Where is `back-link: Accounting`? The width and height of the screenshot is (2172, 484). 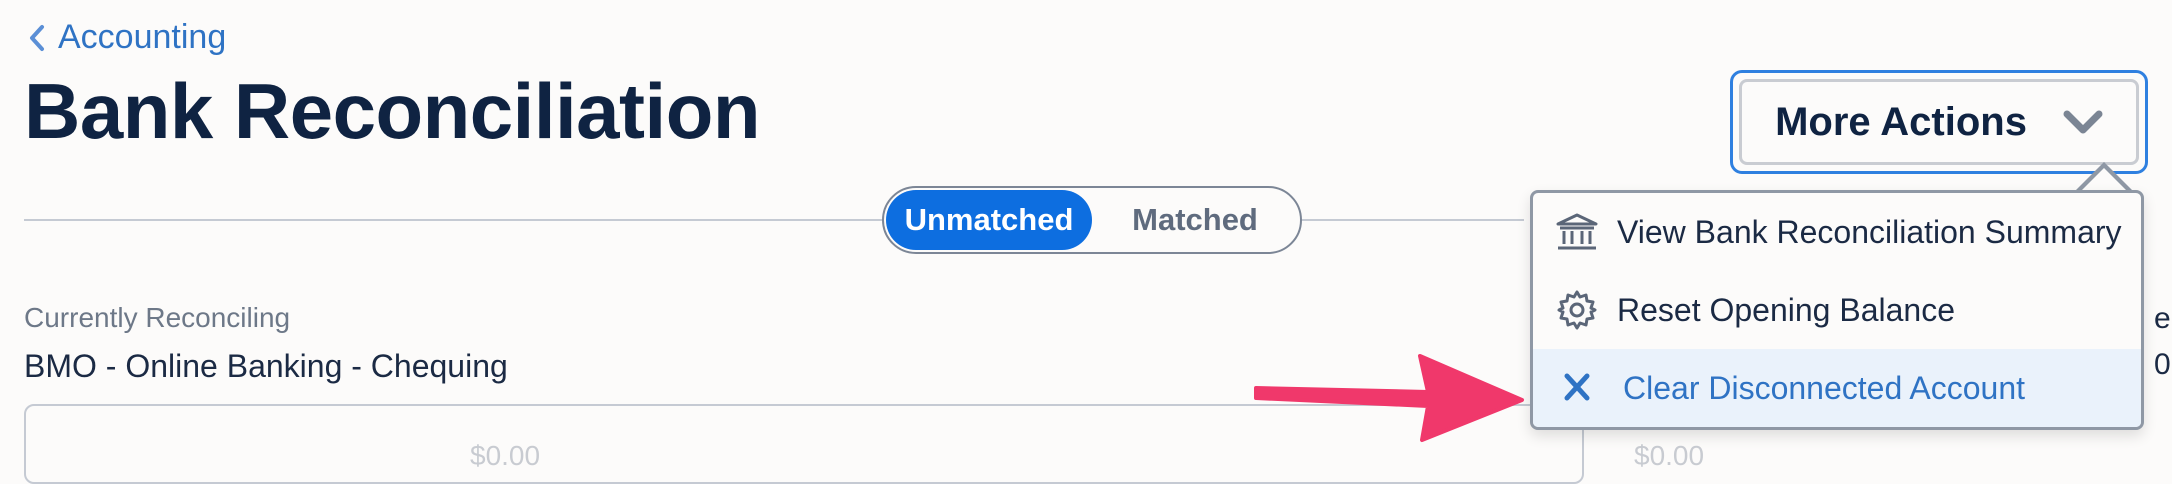
back-link: Accounting is located at coordinates (127, 37).